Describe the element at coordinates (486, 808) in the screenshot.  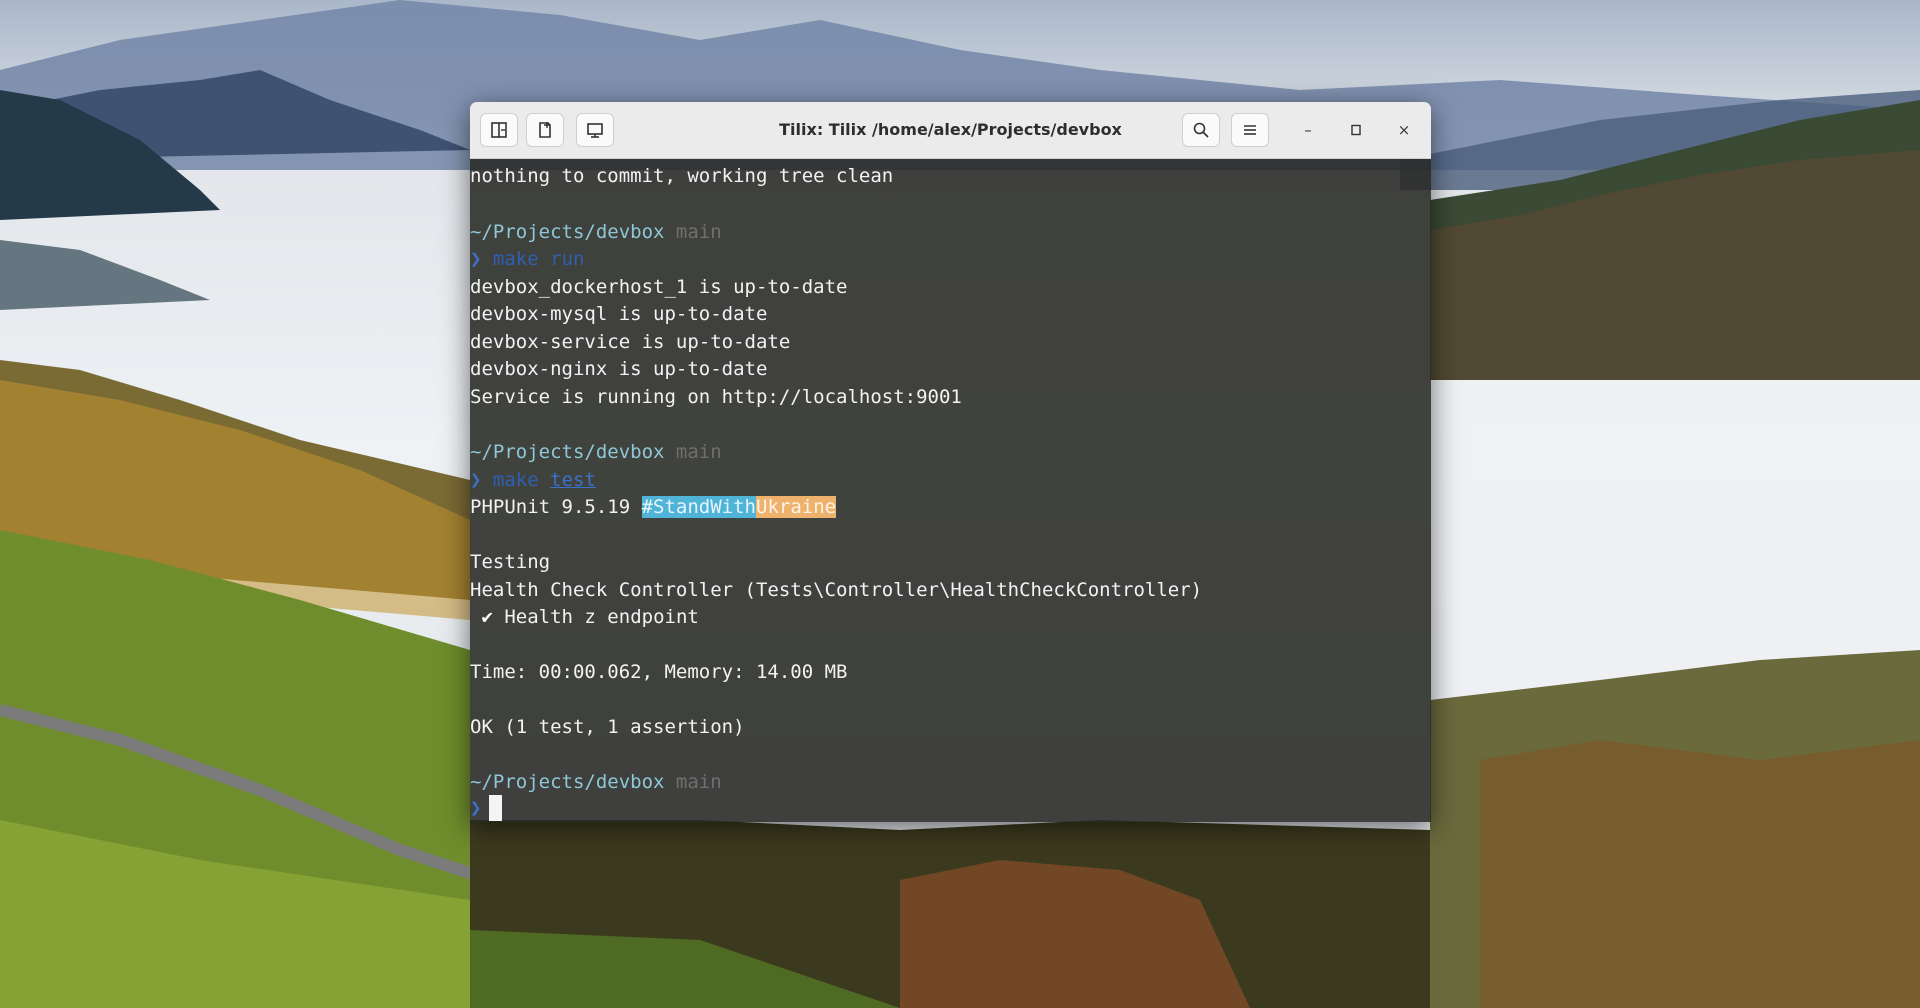
I see `command-line: ❯` at that location.